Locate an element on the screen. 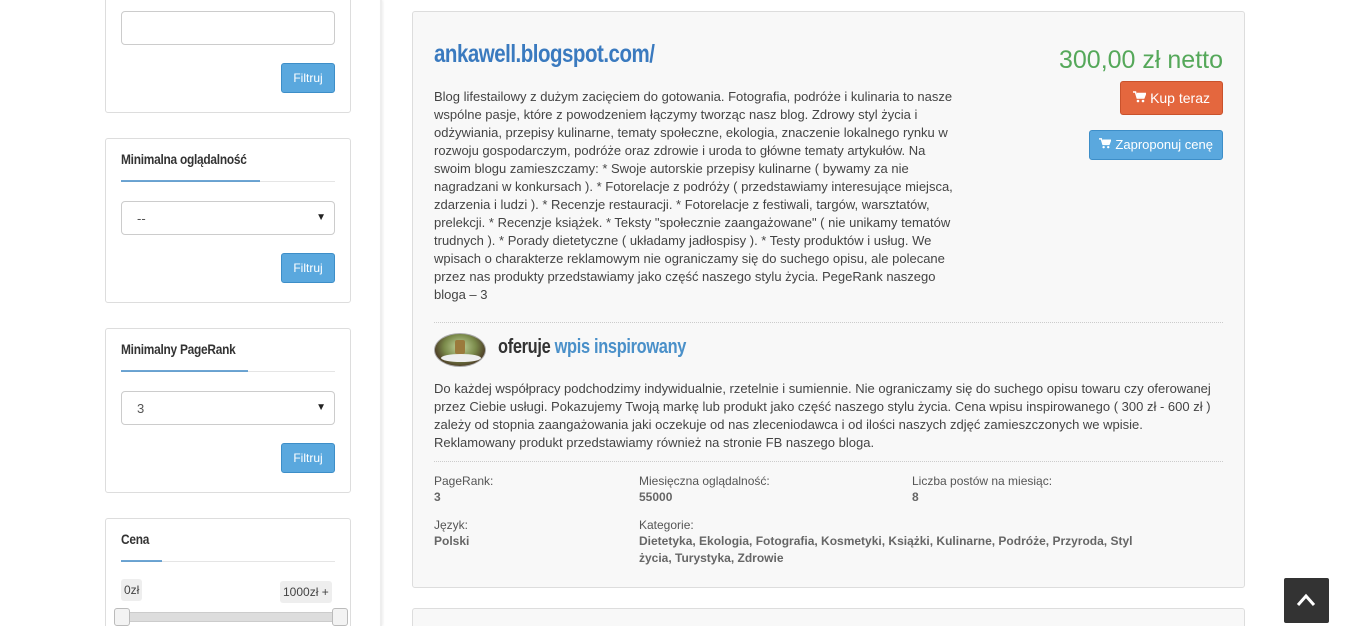 This screenshot has height=626, width=1349. views-select-value: -- is located at coordinates (141, 218).